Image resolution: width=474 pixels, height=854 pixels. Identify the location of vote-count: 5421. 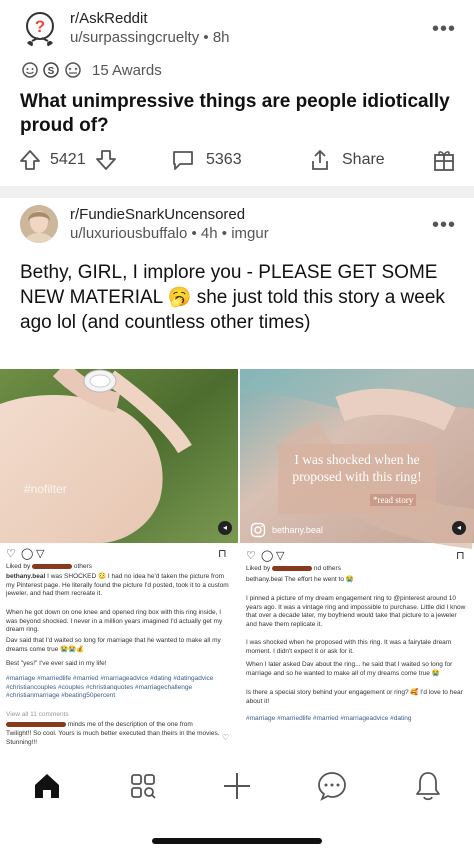
(68, 159).